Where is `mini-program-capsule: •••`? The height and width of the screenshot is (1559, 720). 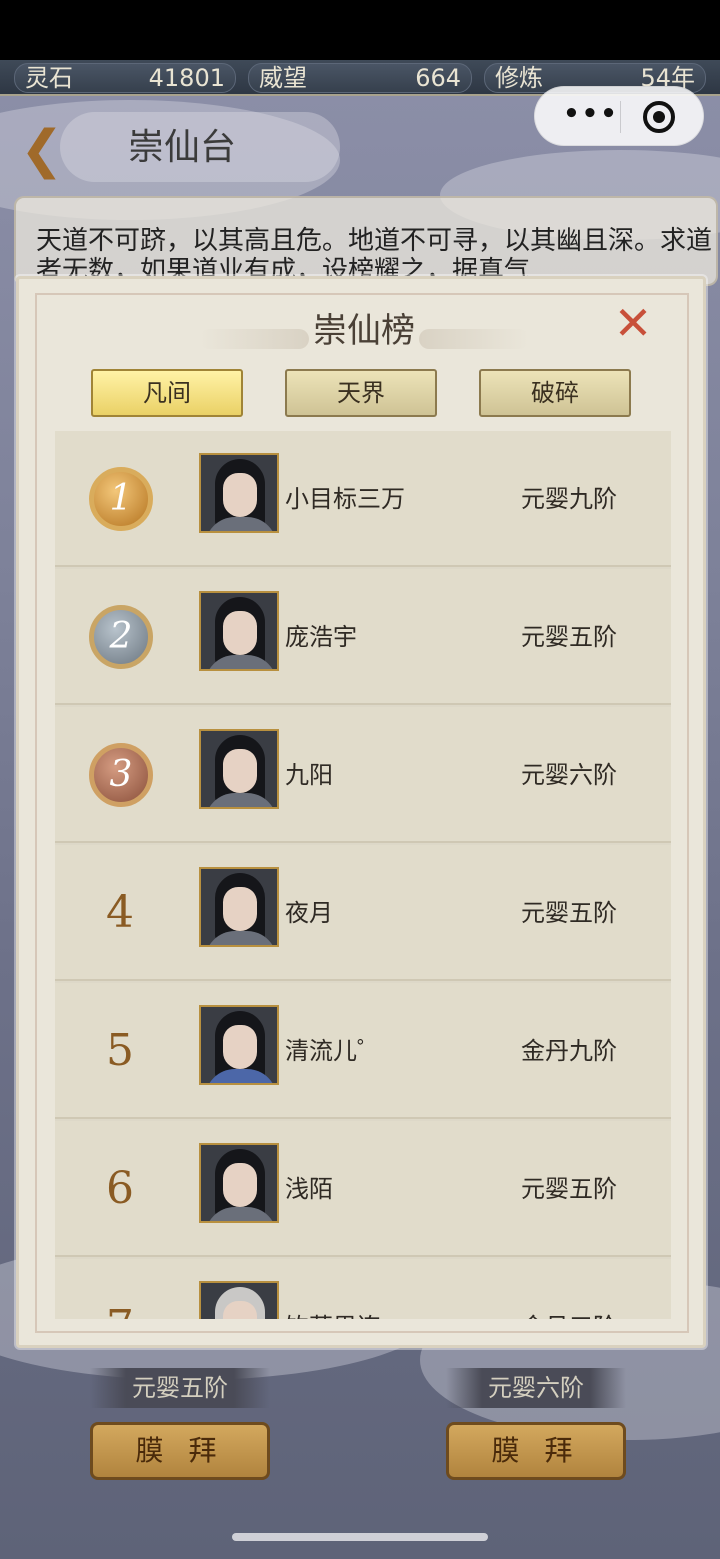 mini-program-capsule: ••• is located at coordinates (619, 116).